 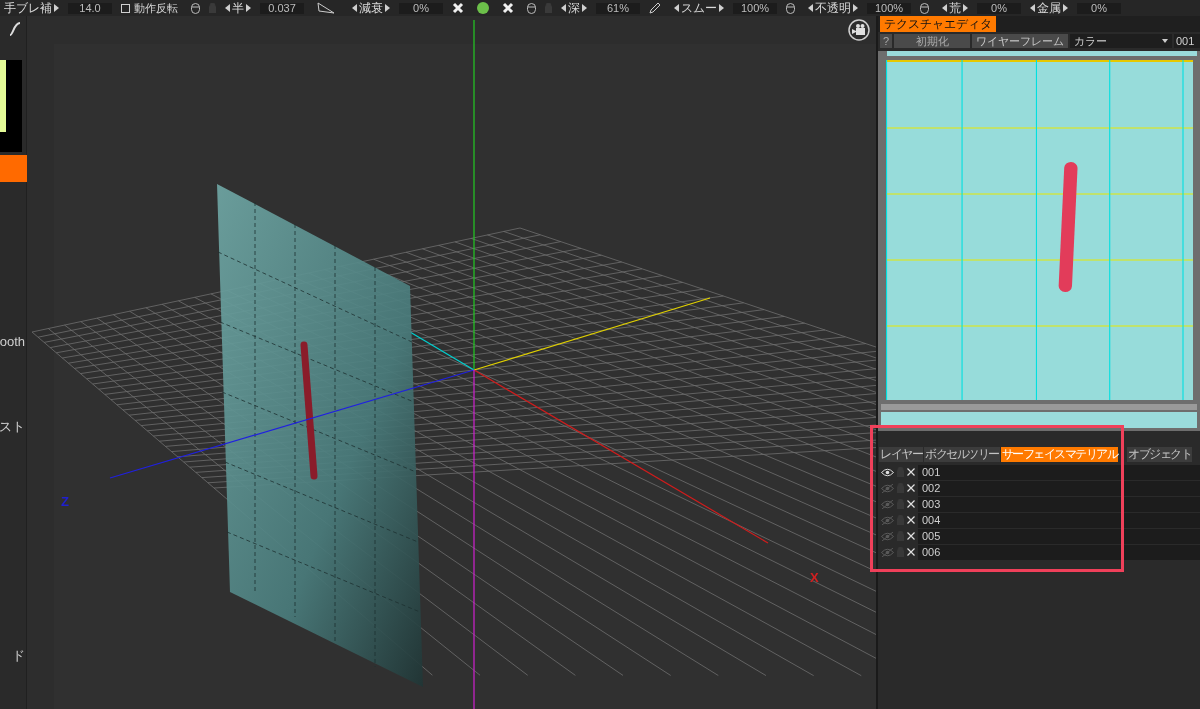 I want to click on parameter-label: 手ブレ補, so click(x=28, y=8).